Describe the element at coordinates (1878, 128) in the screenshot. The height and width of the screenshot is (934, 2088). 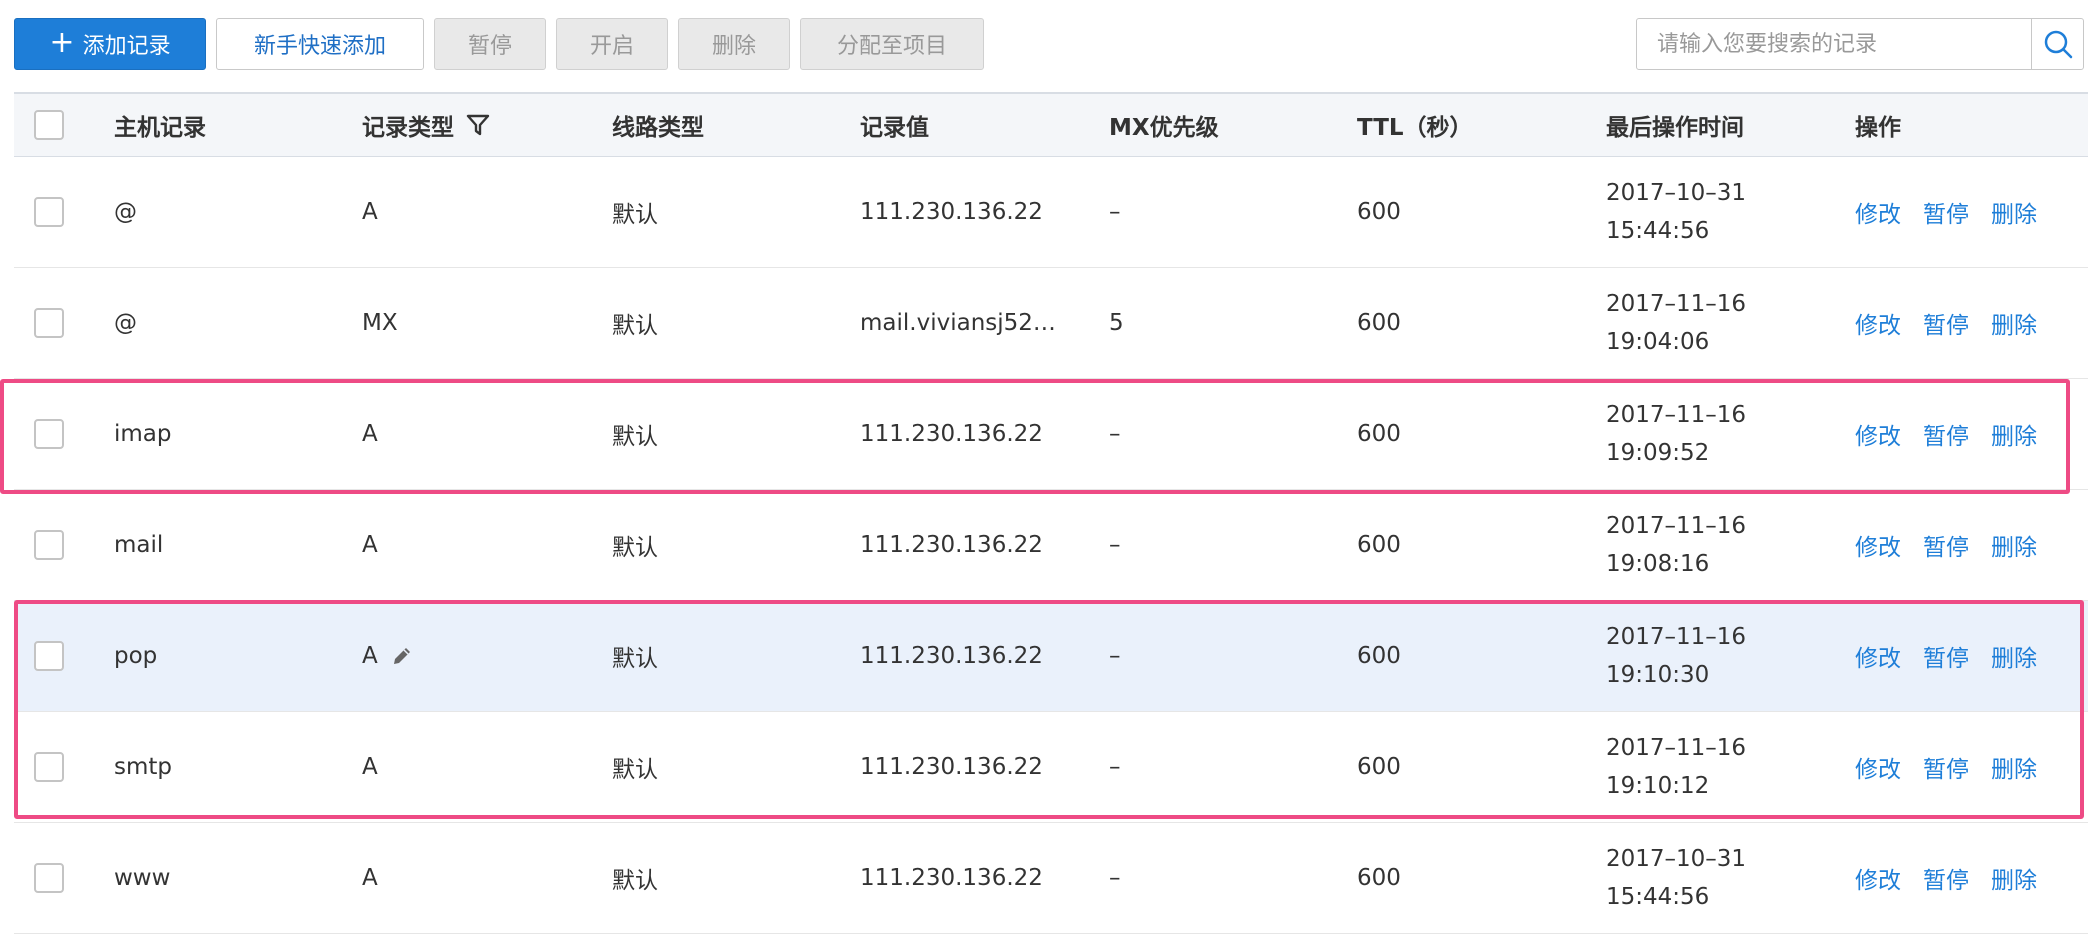
I see `header-ops: 操作` at that location.